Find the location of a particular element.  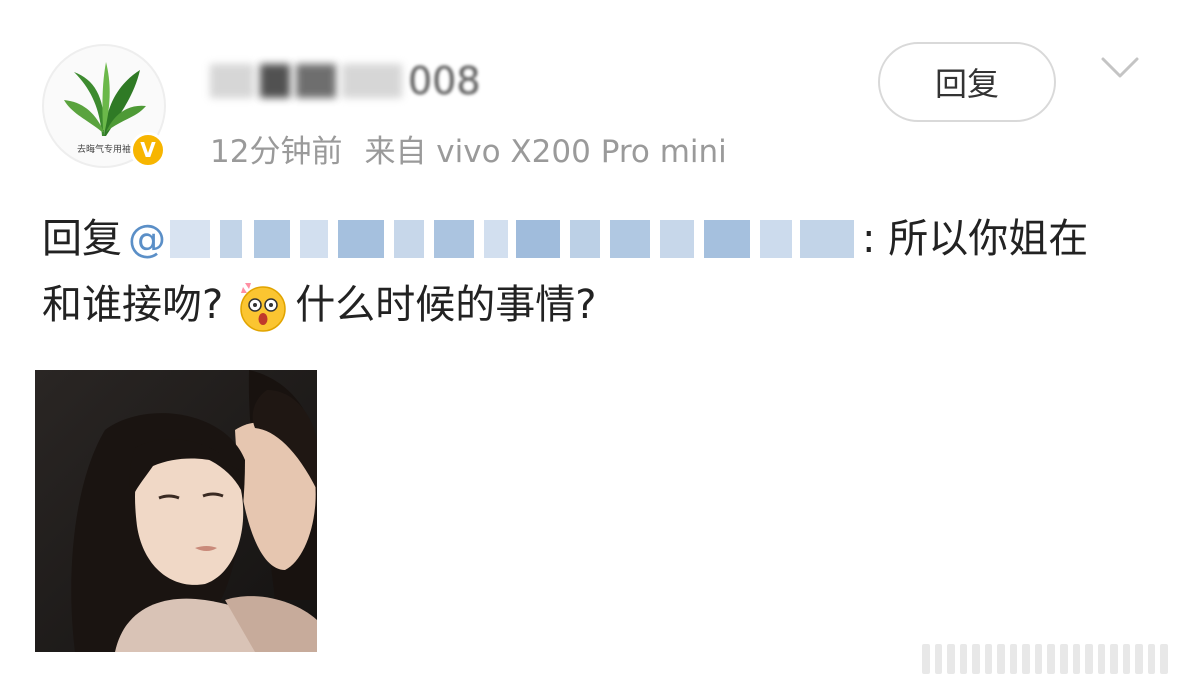

username: 008 is located at coordinates (345, 81).